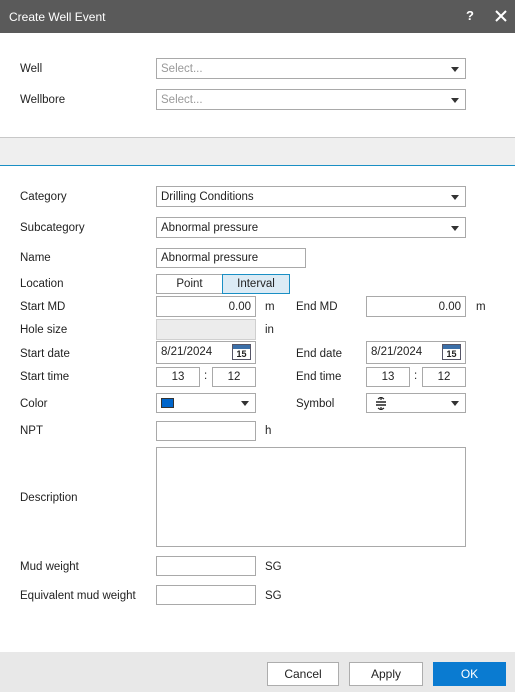  I want to click on start-time-label: Start time, so click(45, 377).